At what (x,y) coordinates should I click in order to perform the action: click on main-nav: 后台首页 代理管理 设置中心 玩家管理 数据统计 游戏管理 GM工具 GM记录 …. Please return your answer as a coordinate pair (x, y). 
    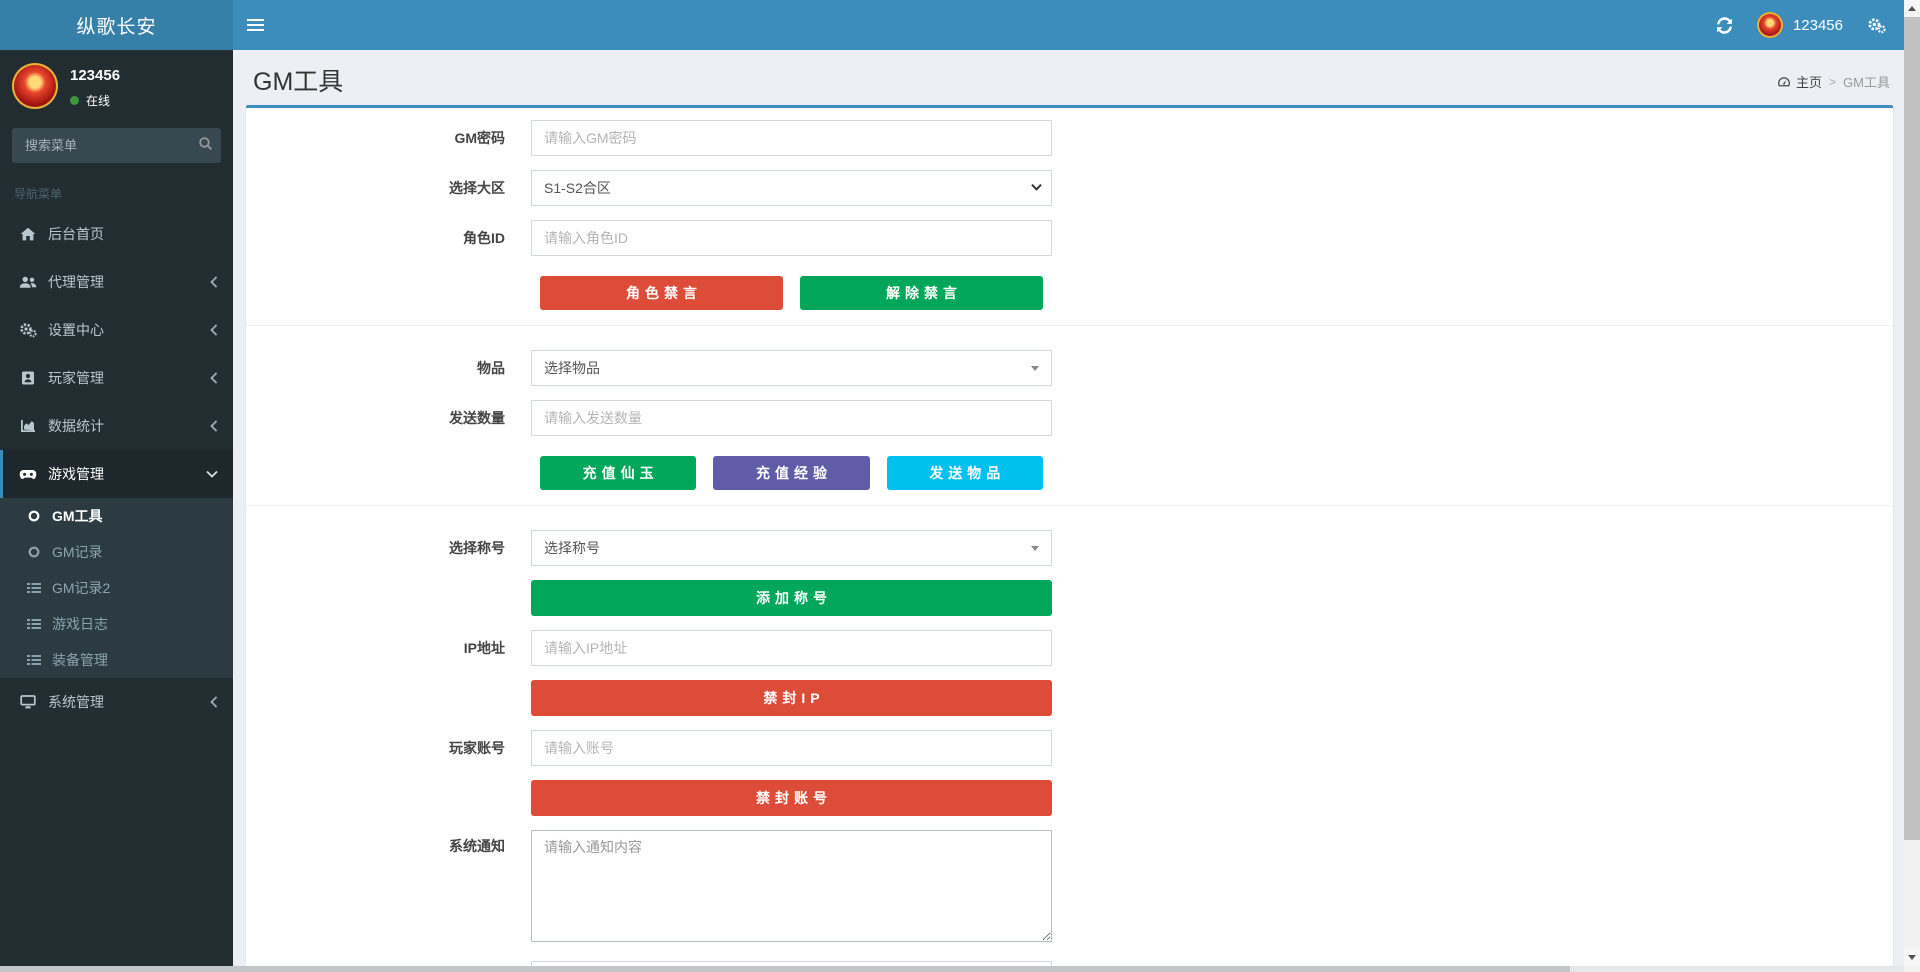
    Looking at the image, I should click on (116, 468).